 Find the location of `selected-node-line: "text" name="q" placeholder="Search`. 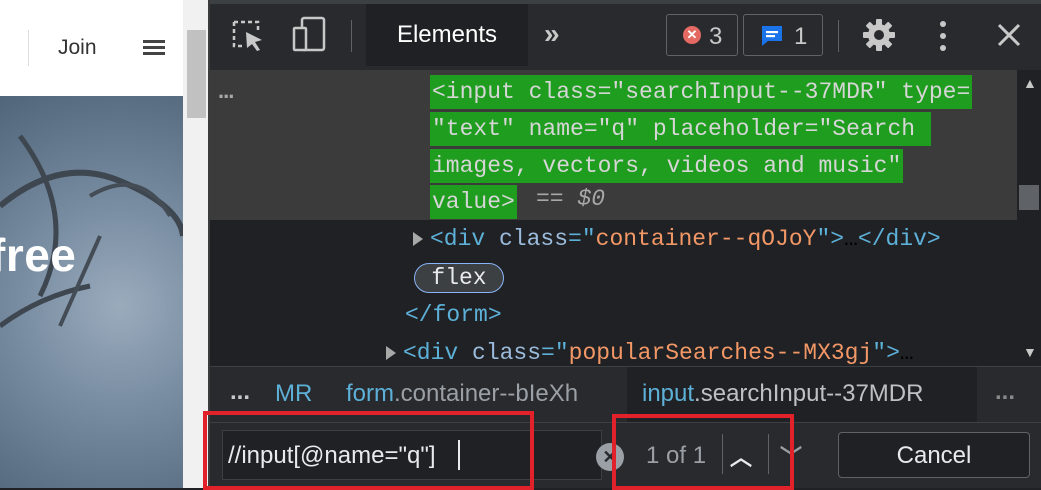

selected-node-line: "text" name="q" placeholder="Search is located at coordinates (680, 129).